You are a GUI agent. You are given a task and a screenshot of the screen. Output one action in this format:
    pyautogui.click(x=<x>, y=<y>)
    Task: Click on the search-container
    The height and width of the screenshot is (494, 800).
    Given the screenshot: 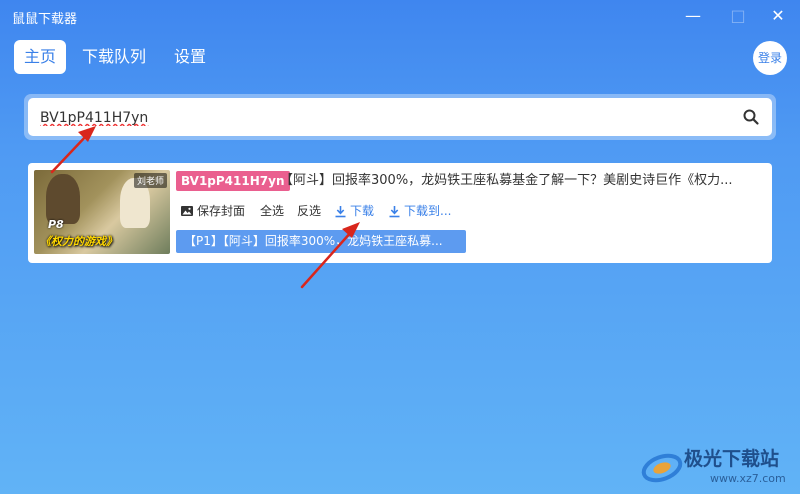 What is the action you would take?
    pyautogui.click(x=400, y=117)
    